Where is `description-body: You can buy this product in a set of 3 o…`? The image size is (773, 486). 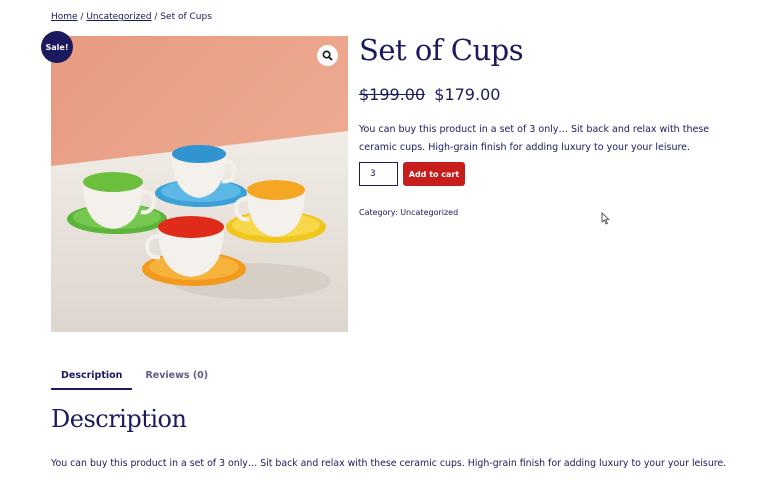
description-body: You can buy this product in a set of 3 o… is located at coordinates (389, 463).